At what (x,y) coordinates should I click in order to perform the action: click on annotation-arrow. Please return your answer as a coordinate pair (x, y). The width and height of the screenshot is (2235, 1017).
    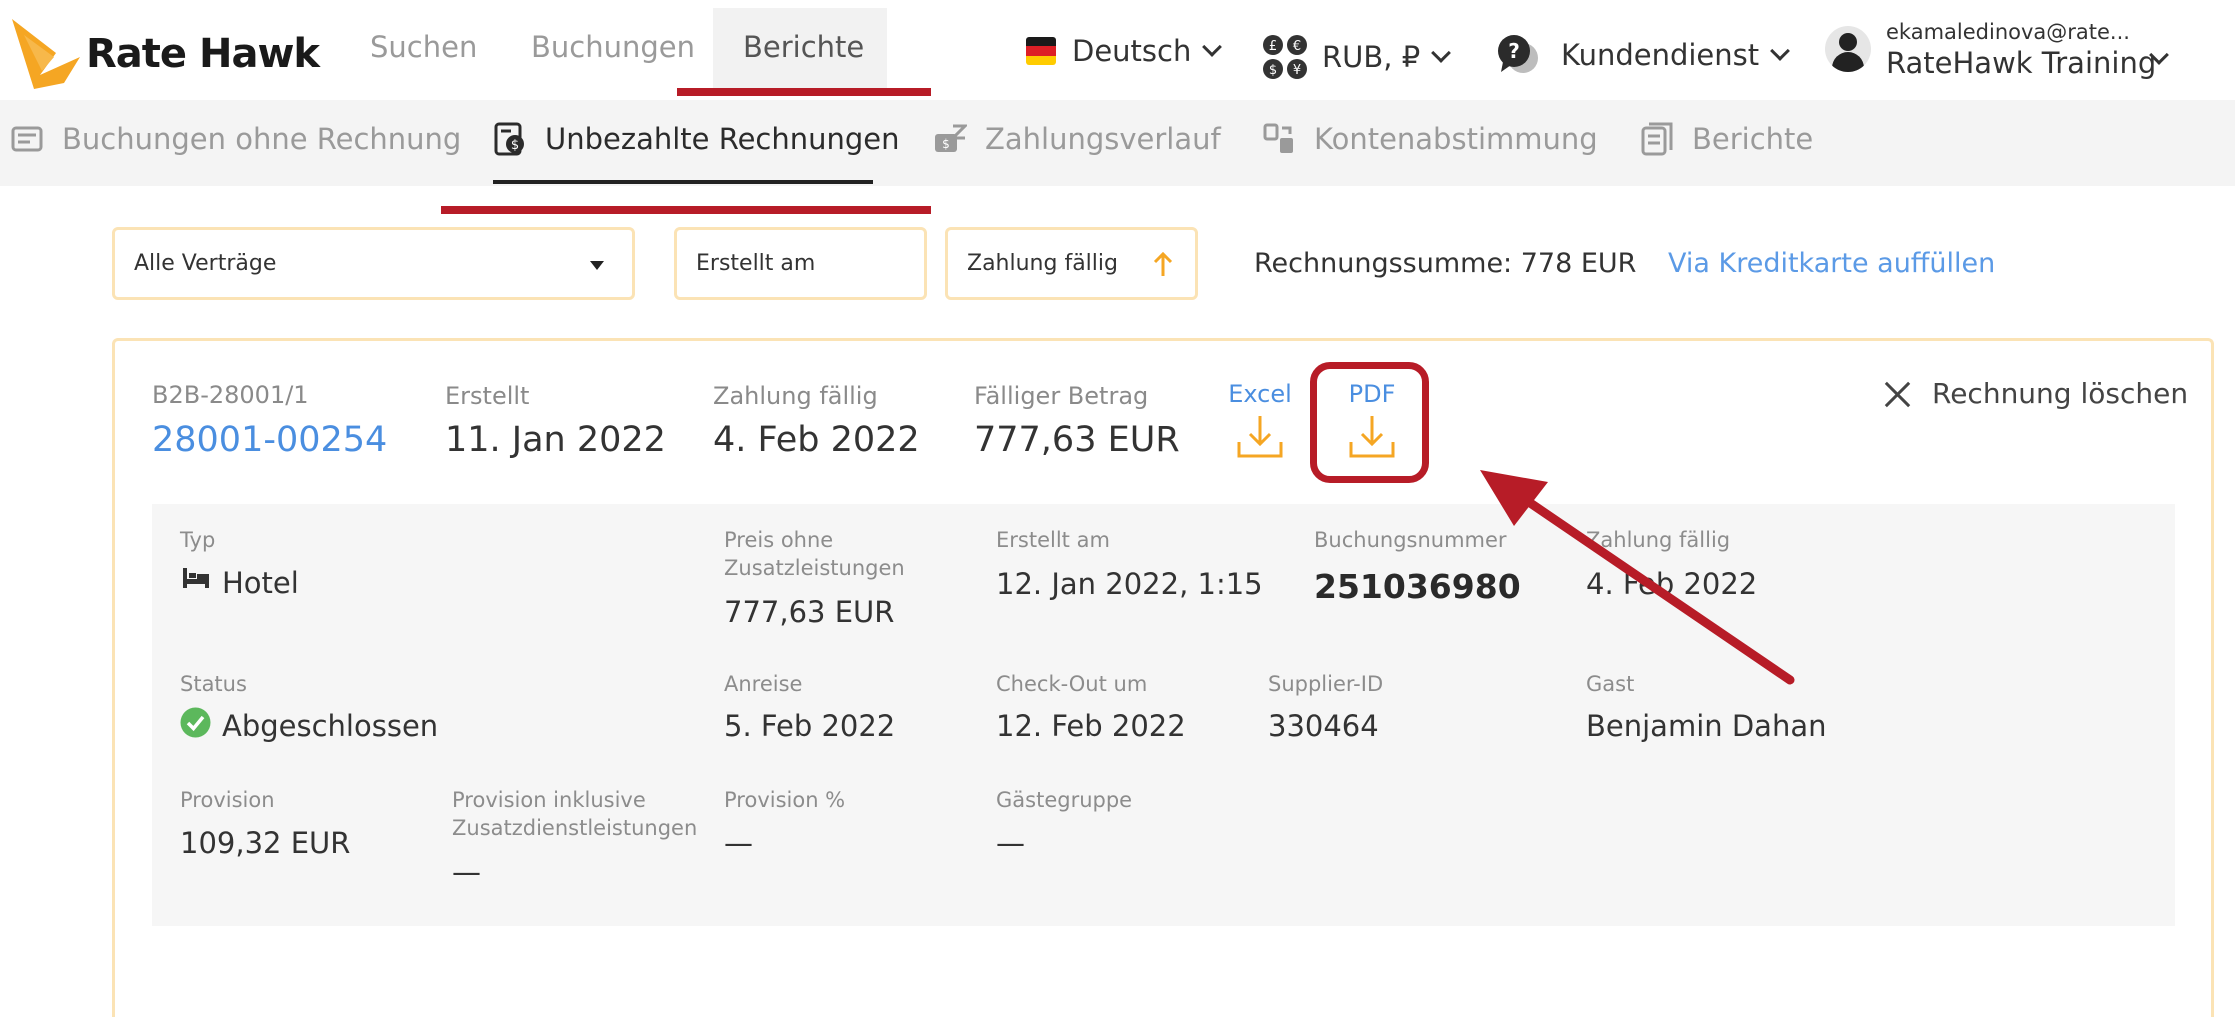
    Looking at the image, I should click on (1637, 577).